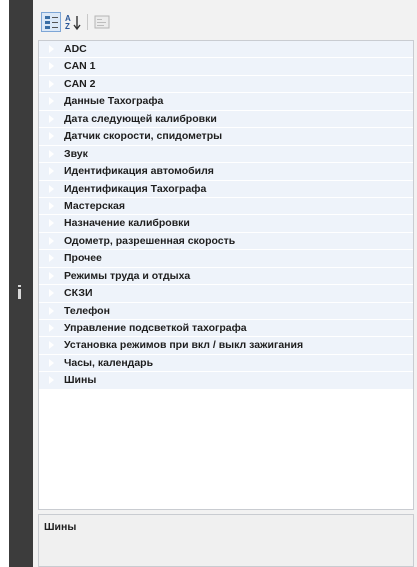 This screenshot has height=567, width=417. I want to click on sort-alphabetical-icon: A Z, so click(73, 22).